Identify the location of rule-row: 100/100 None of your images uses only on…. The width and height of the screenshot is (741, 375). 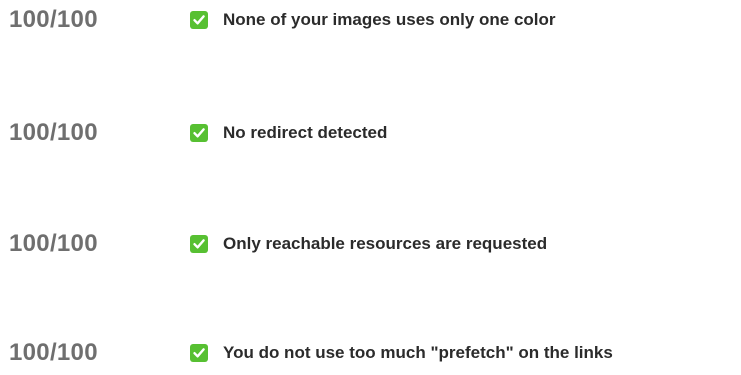
(370, 22).